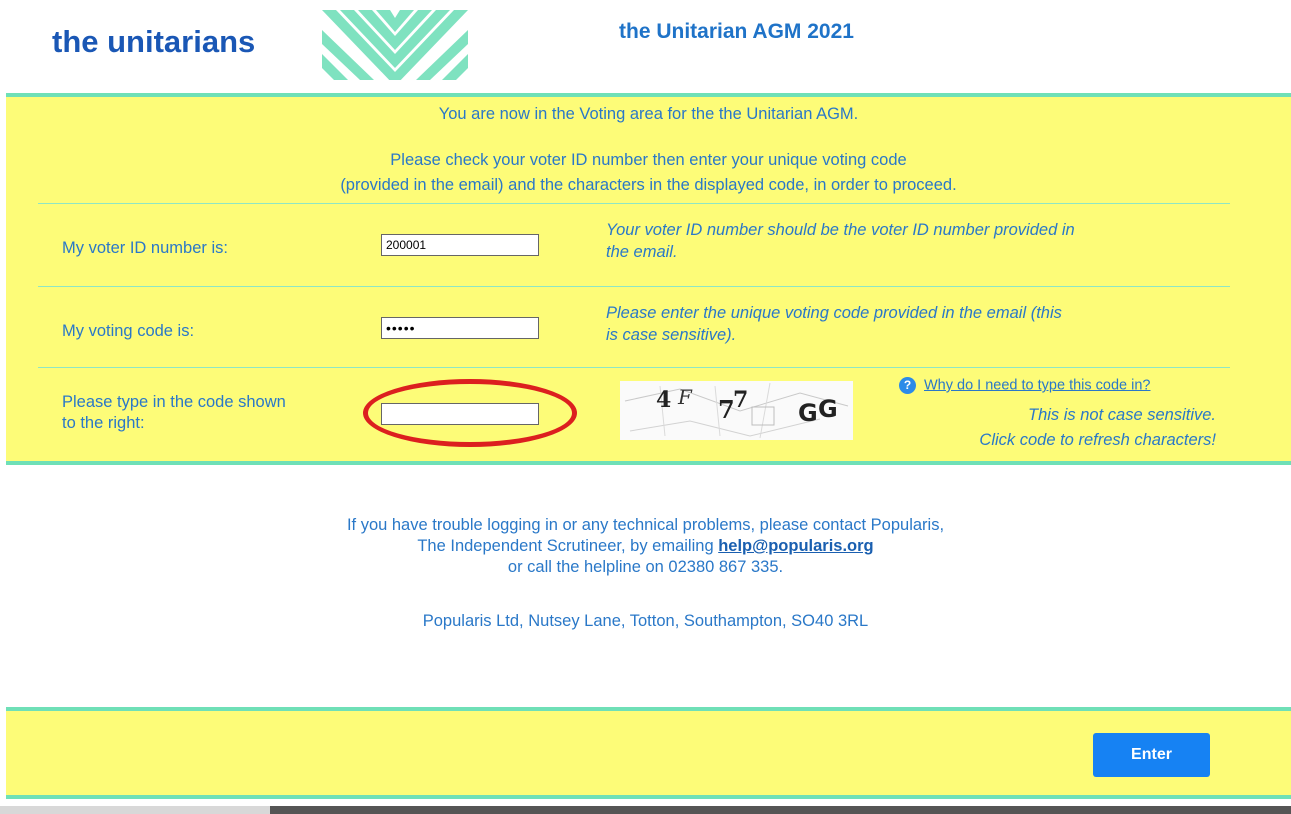  Describe the element at coordinates (645, 810) in the screenshot. I see `taskbar-strip` at that location.